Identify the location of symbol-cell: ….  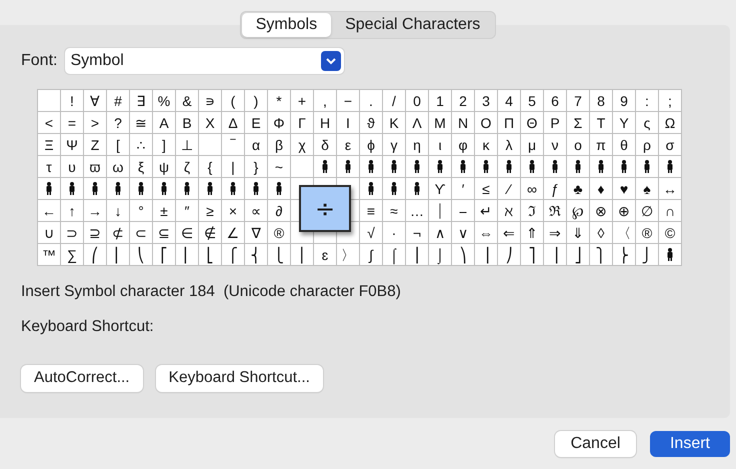
(417, 211).